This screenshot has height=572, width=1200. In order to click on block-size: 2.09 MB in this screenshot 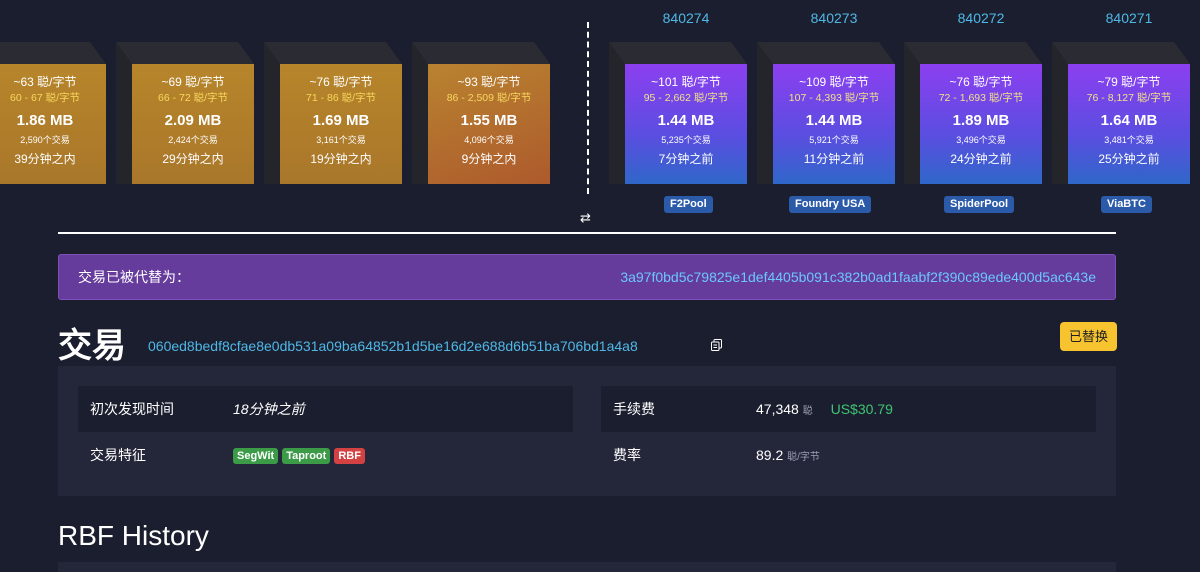, I will do `click(193, 120)`.